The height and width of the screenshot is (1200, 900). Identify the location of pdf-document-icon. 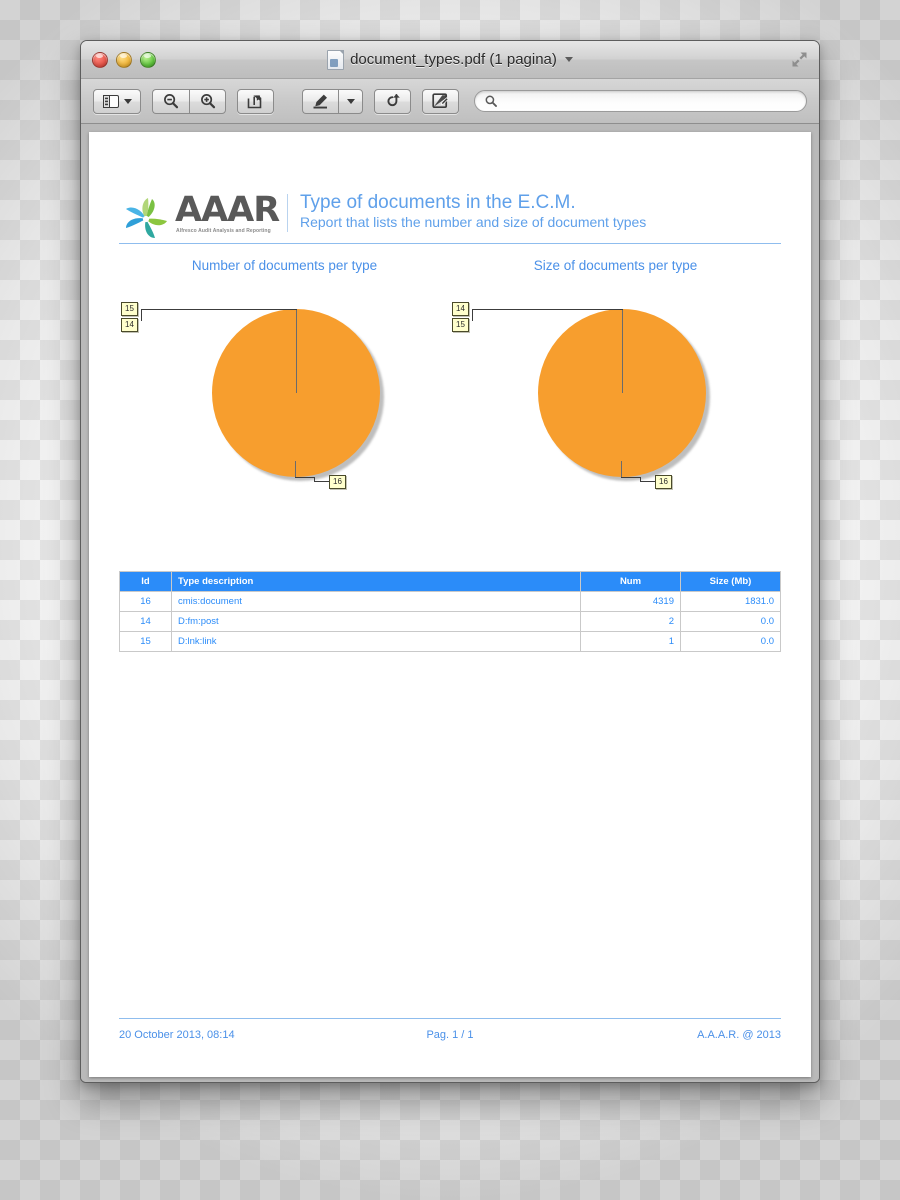
(336, 59).